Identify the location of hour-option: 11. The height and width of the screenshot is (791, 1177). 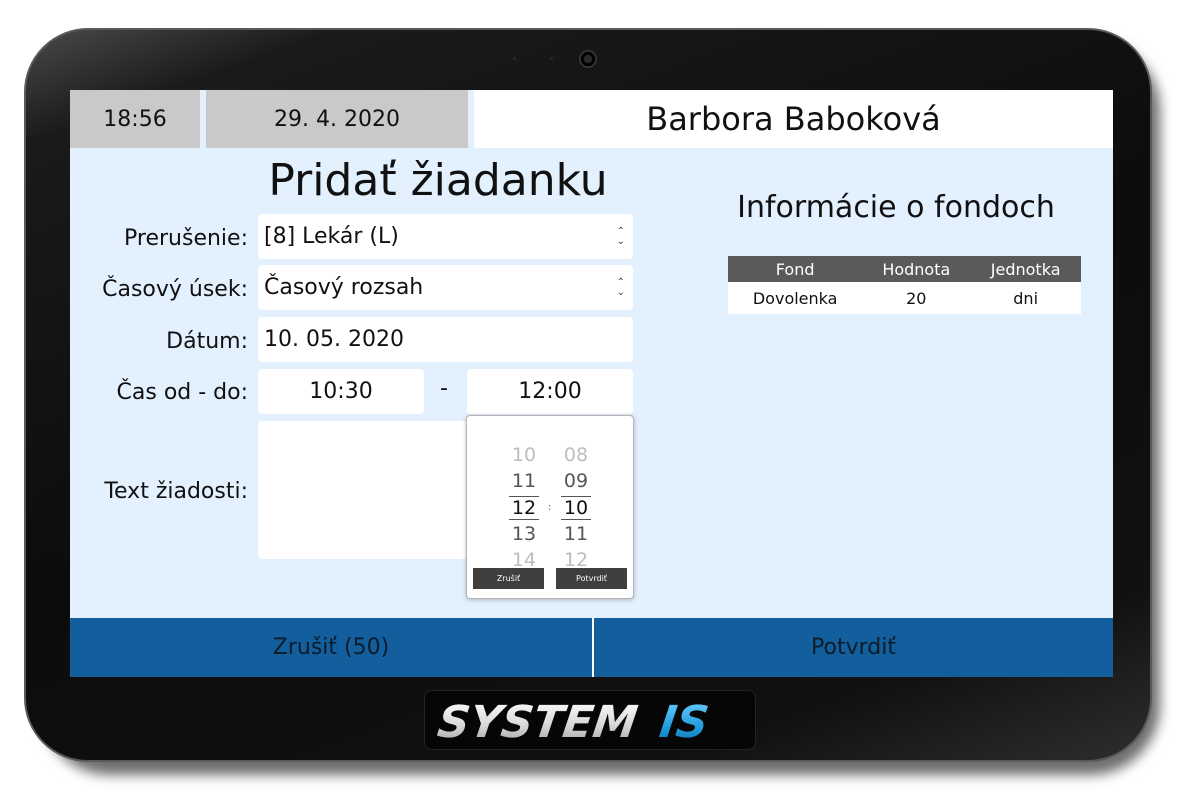
(524, 481).